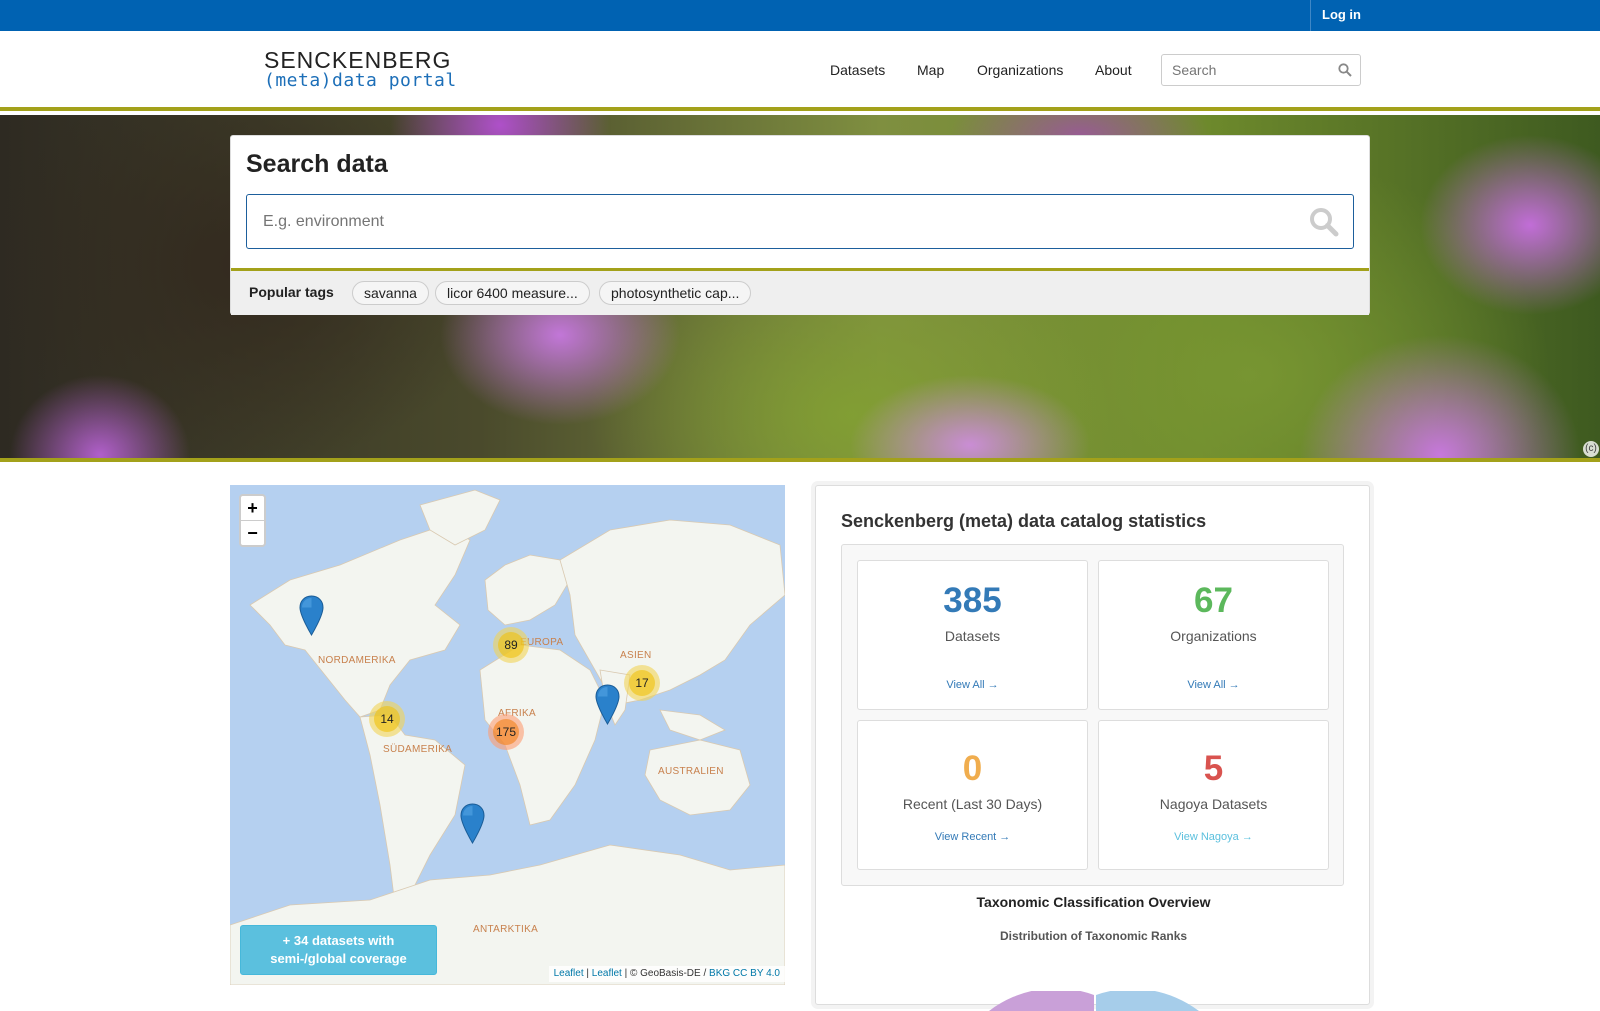 The height and width of the screenshot is (1011, 1600). What do you see at coordinates (972, 837) in the screenshot?
I see `view-recent-link: View Recent →` at bounding box center [972, 837].